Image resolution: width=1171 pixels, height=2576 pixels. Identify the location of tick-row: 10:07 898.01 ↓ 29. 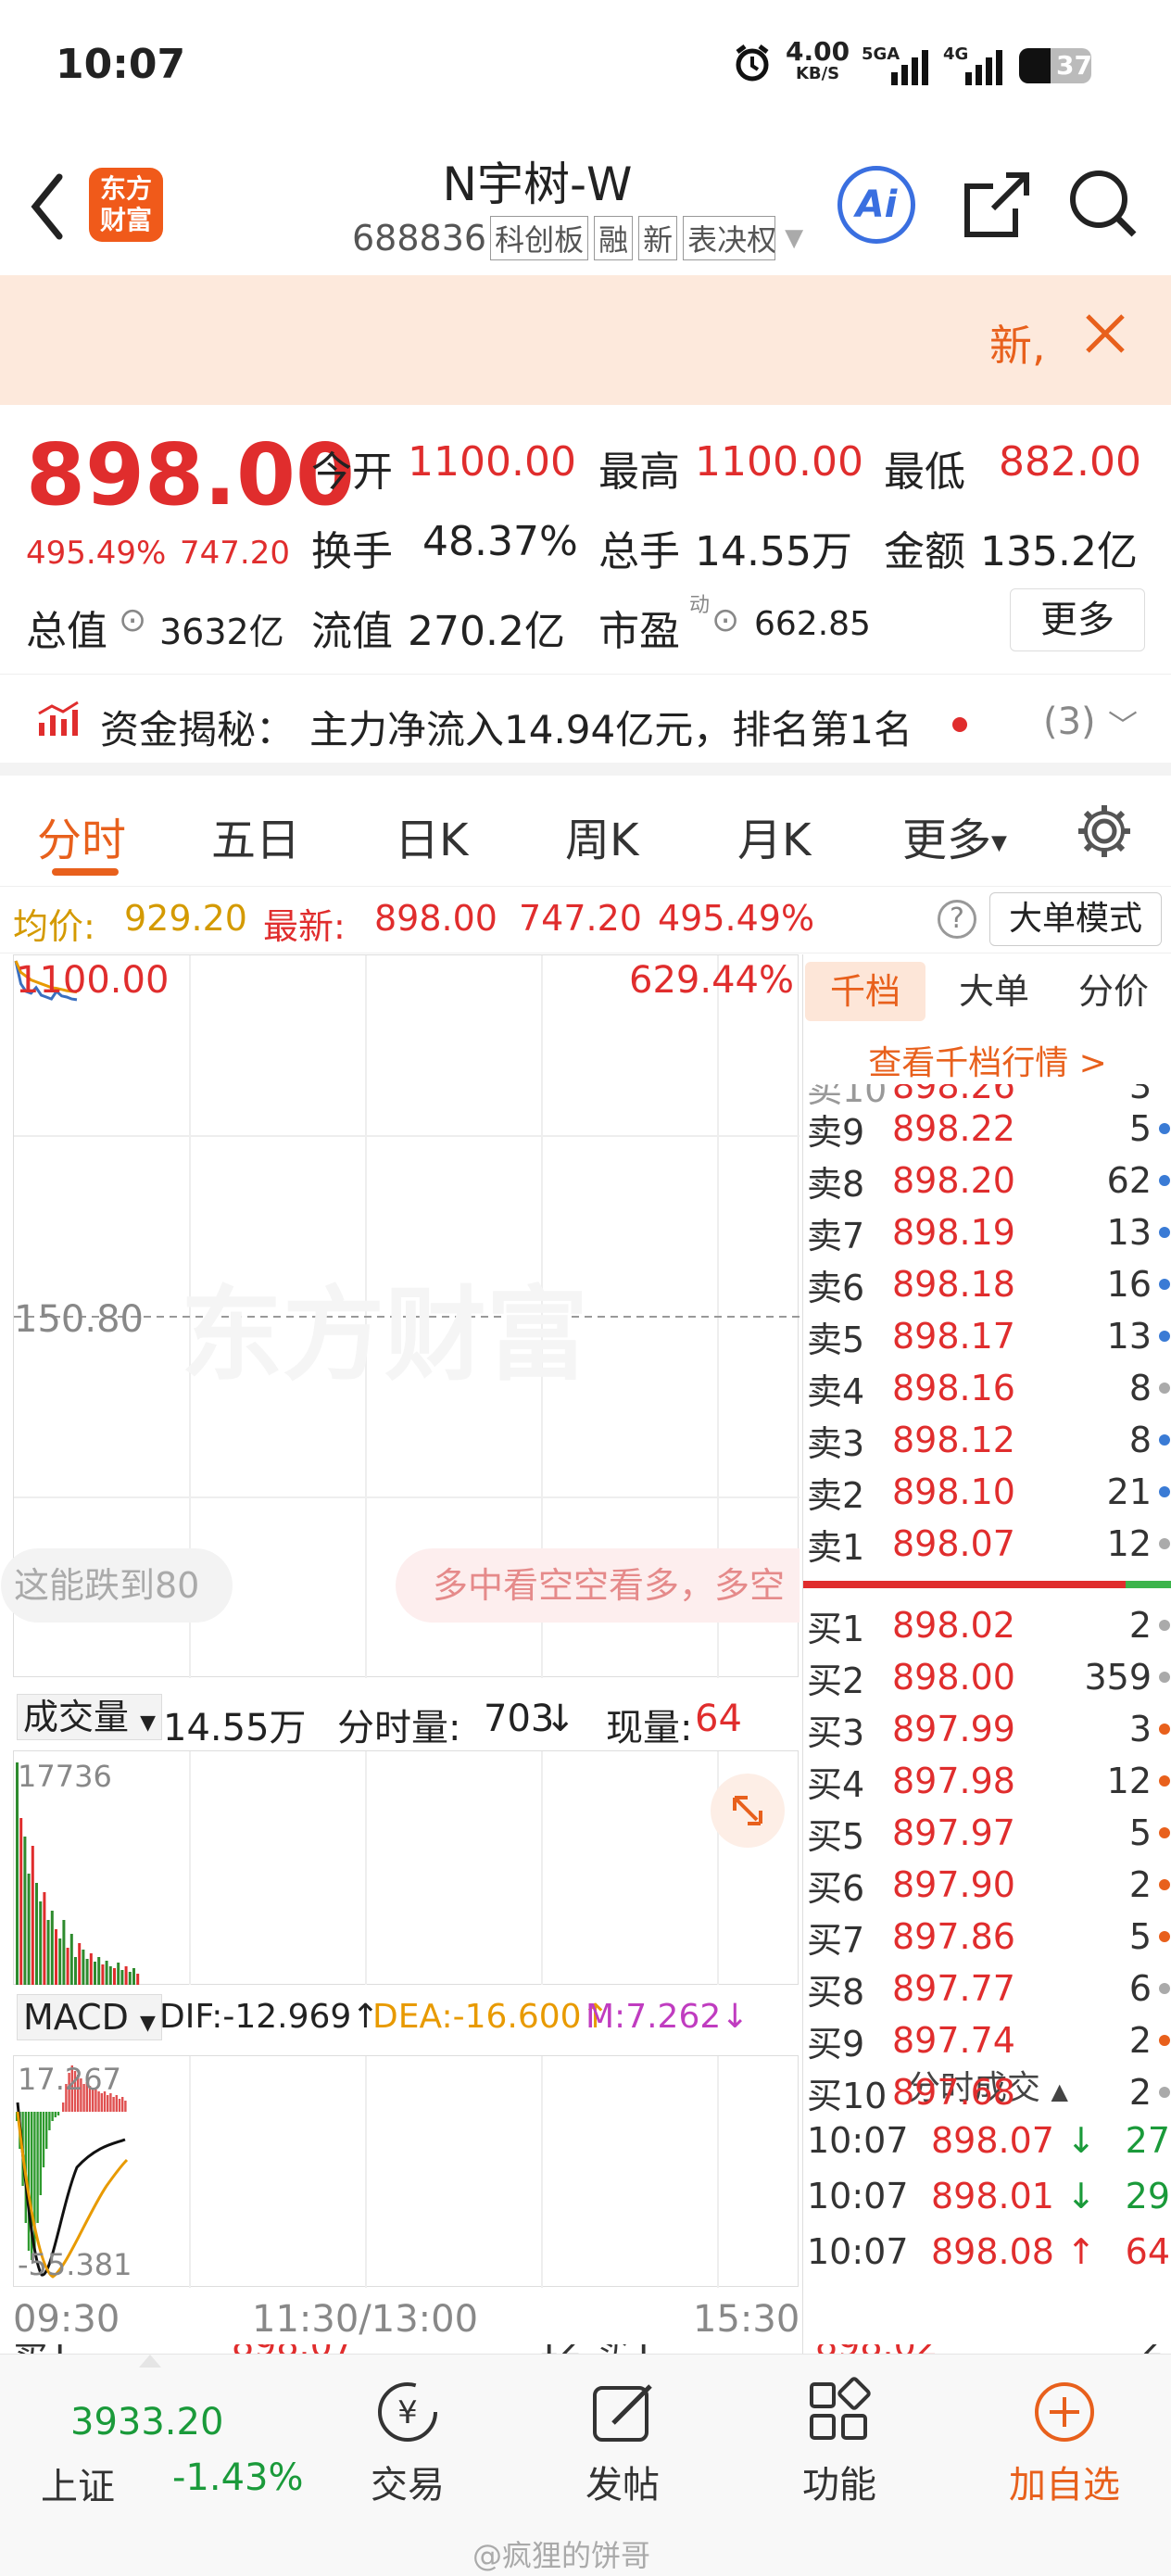
(987, 2196).